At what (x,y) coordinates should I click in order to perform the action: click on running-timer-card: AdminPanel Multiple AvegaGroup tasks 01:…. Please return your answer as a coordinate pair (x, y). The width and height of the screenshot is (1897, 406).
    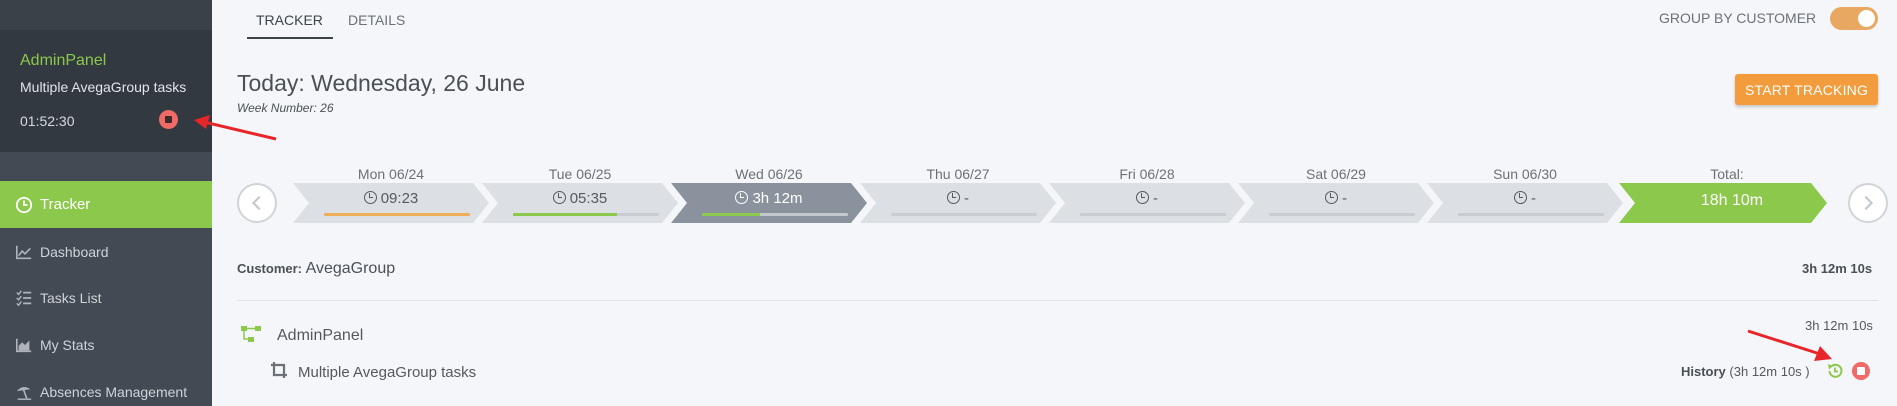
    Looking at the image, I should click on (106, 91).